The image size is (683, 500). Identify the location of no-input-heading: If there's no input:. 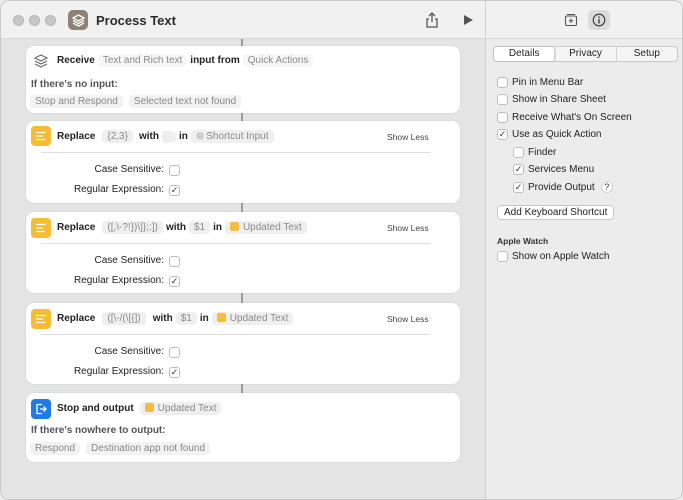
(74, 84).